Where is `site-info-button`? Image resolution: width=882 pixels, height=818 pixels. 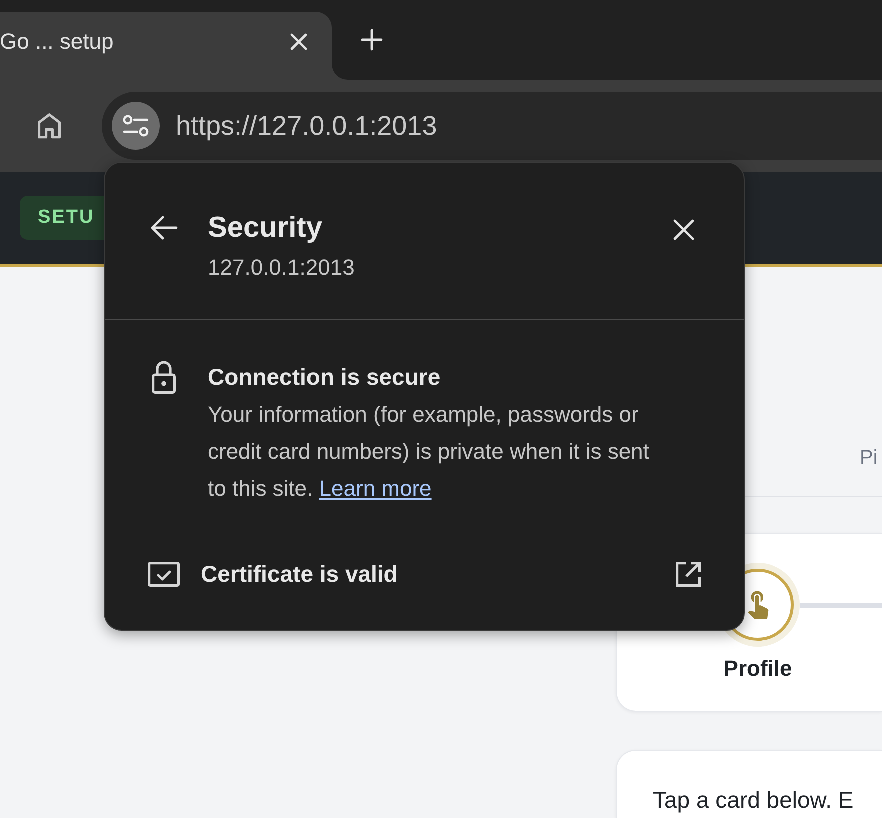 site-info-button is located at coordinates (136, 126).